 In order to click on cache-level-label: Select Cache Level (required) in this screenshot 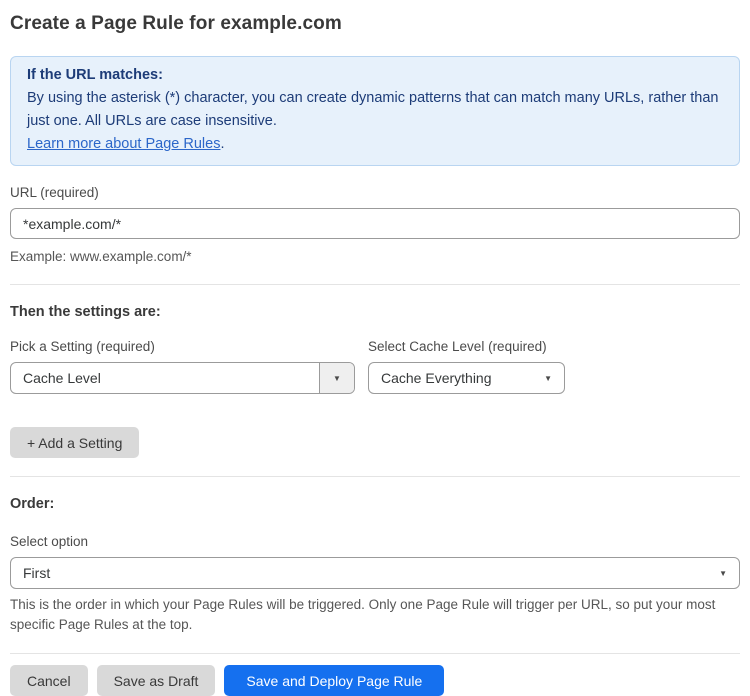, I will do `click(457, 346)`.